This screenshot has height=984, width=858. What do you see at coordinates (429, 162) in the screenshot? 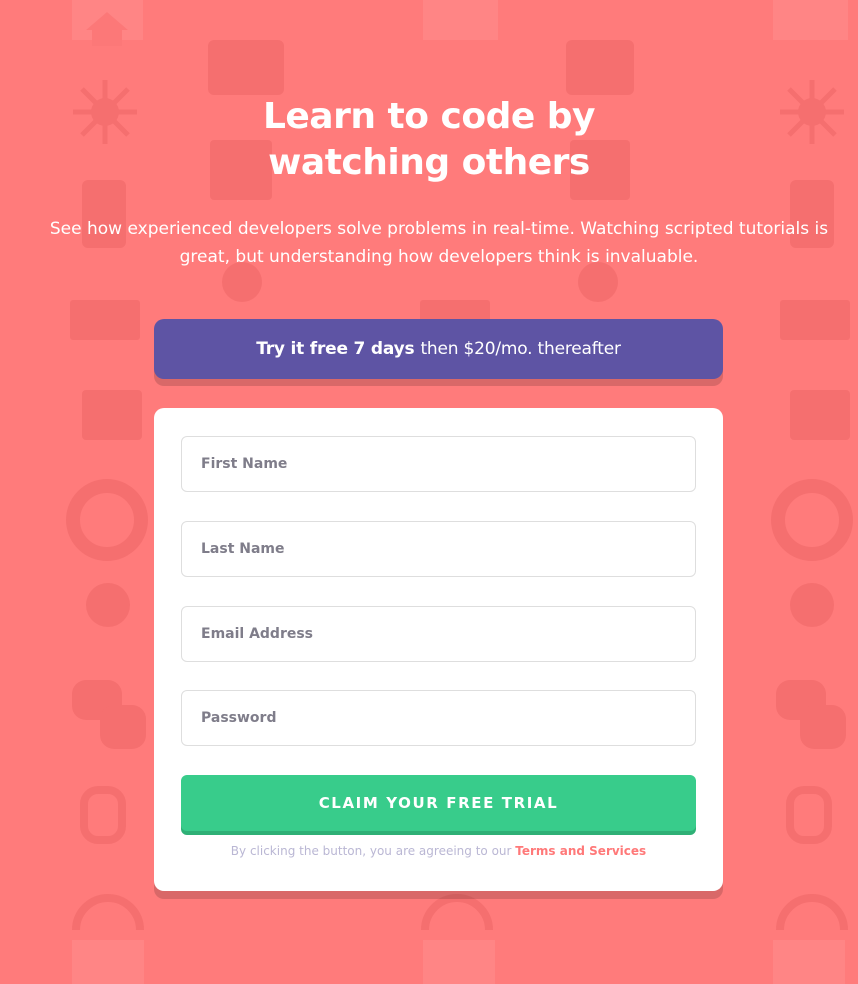
I see `title-line-2: watching others` at bounding box center [429, 162].